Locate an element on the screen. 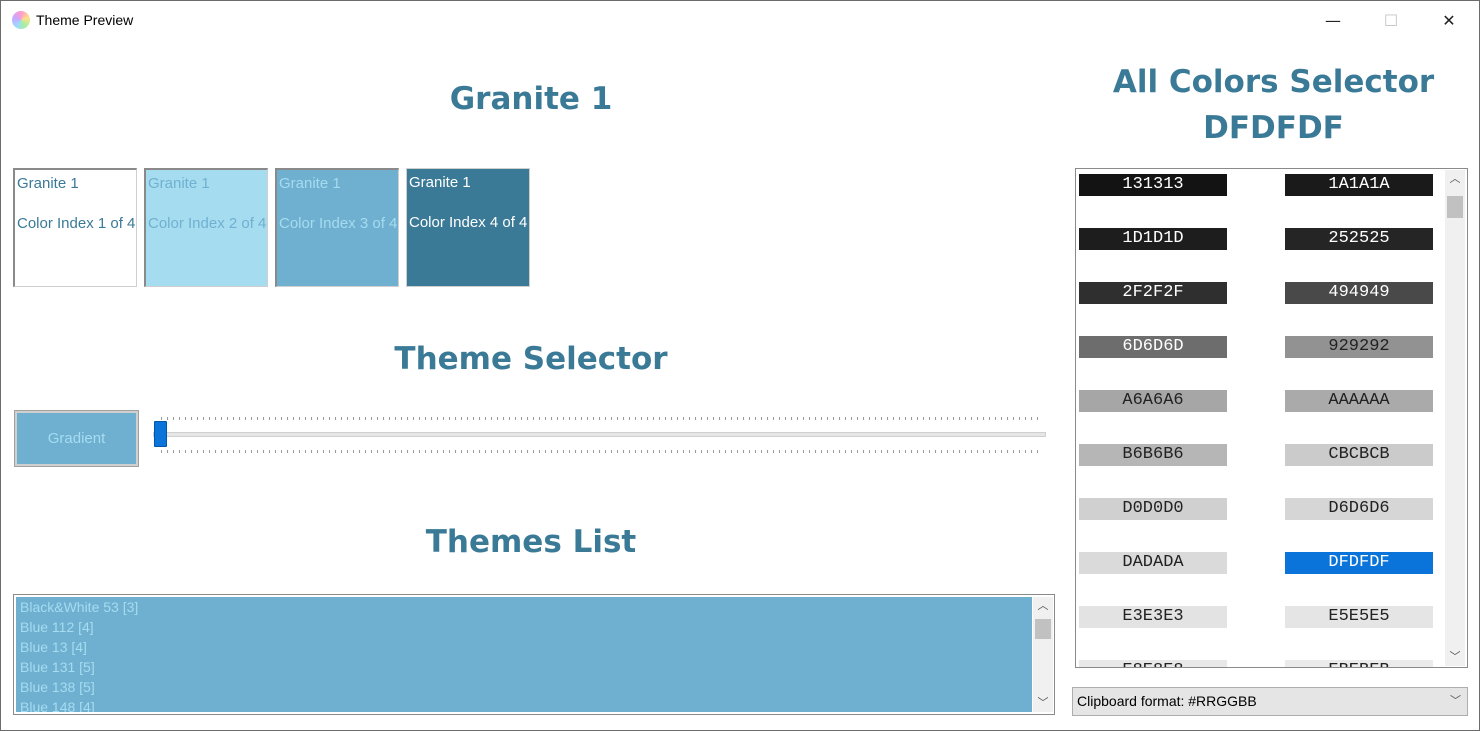 The width and height of the screenshot is (1480, 731). color-cell: A6A6A6 is located at coordinates (1153, 401).